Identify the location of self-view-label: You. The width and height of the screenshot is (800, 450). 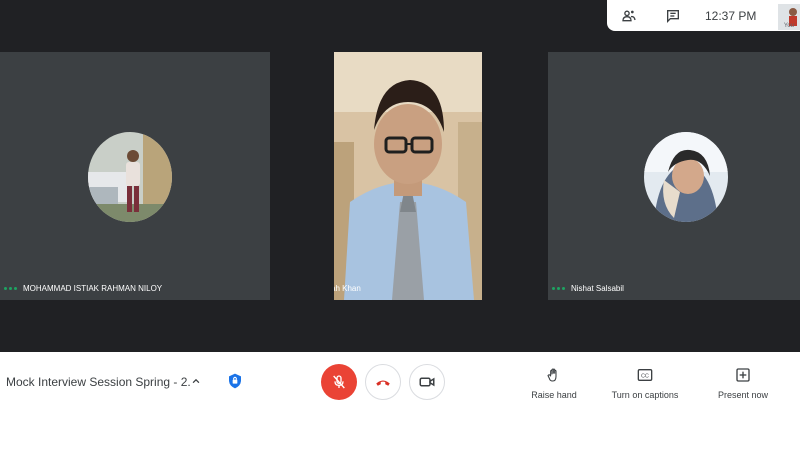
(788, 26).